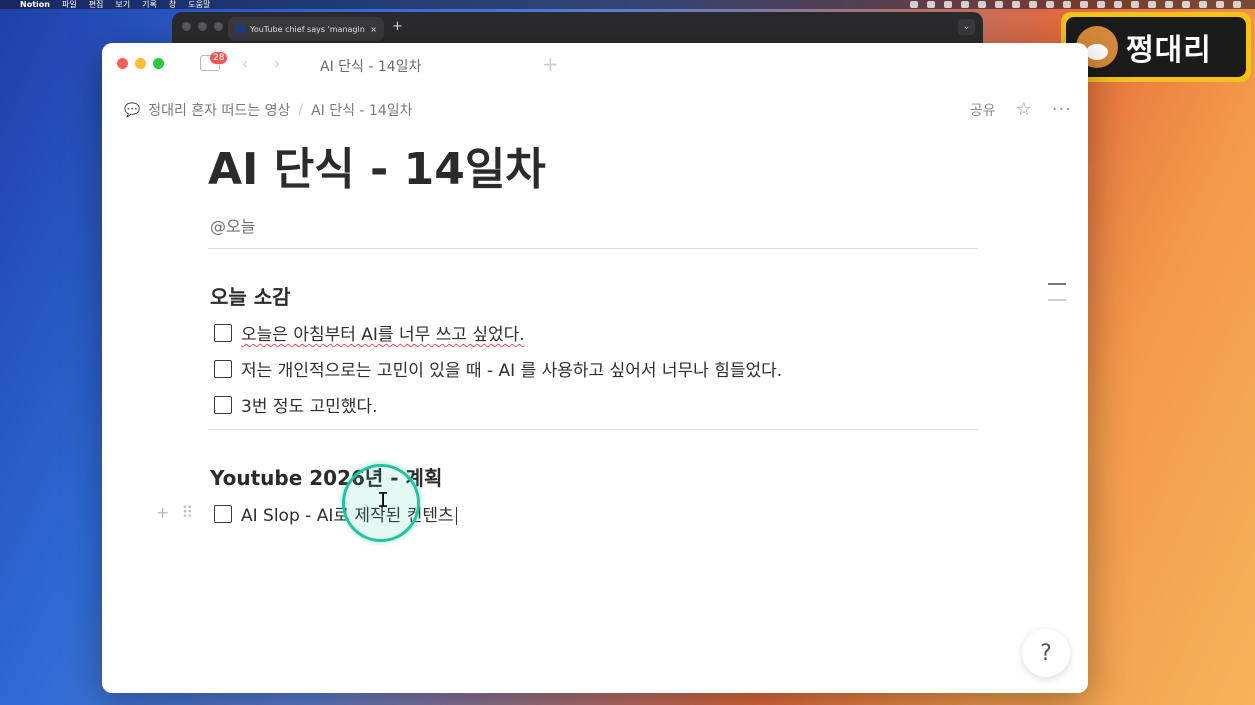 Image resolution: width=1255 pixels, height=705 pixels. I want to click on notification-badge: 28, so click(219, 58).